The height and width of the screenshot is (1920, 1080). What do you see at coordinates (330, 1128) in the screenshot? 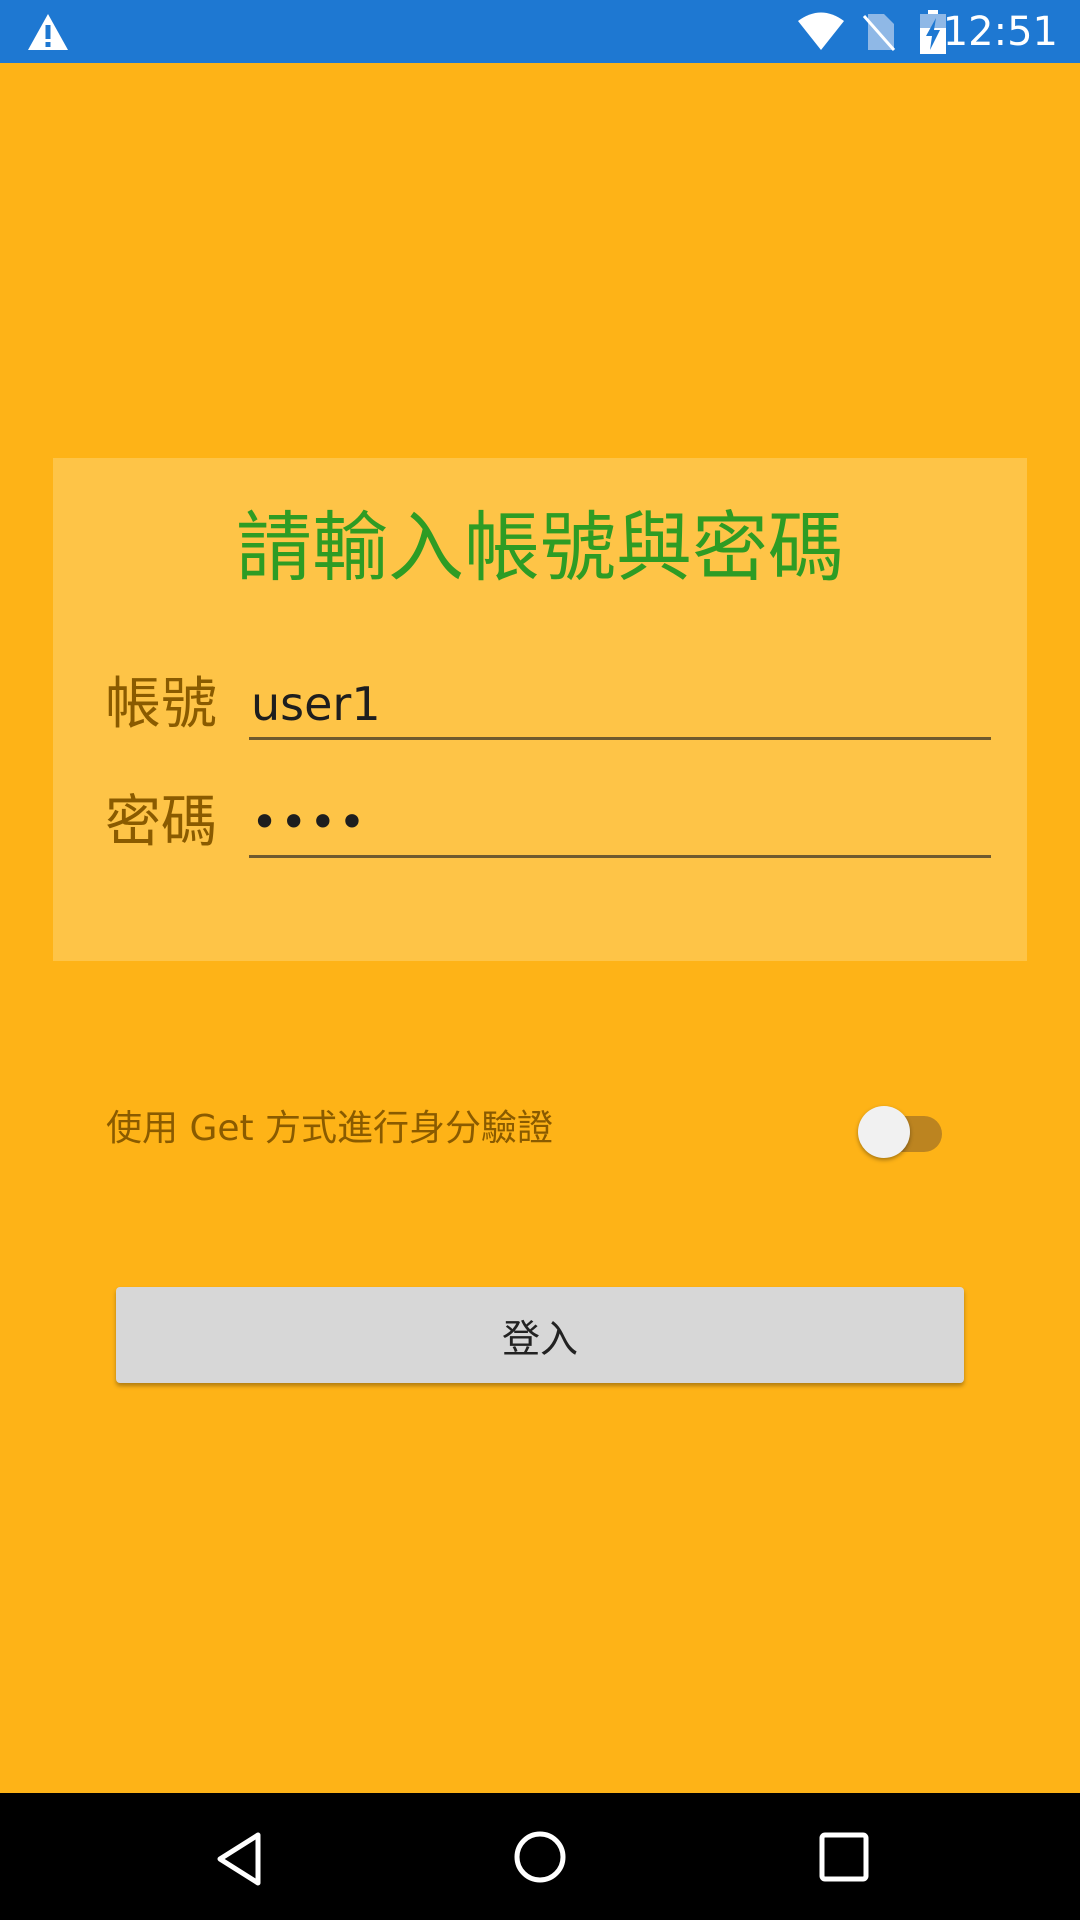
I see `get-auth-switch-label: 使用 Get 方式進行身分驗證` at bounding box center [330, 1128].